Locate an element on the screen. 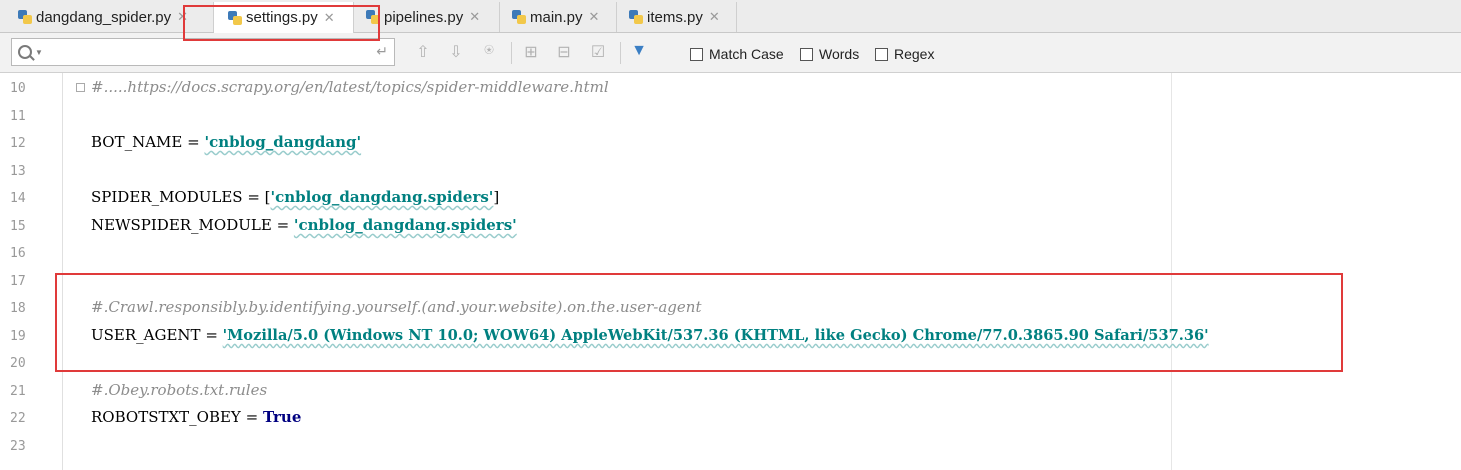  line-number: 18 is located at coordinates (18, 308).